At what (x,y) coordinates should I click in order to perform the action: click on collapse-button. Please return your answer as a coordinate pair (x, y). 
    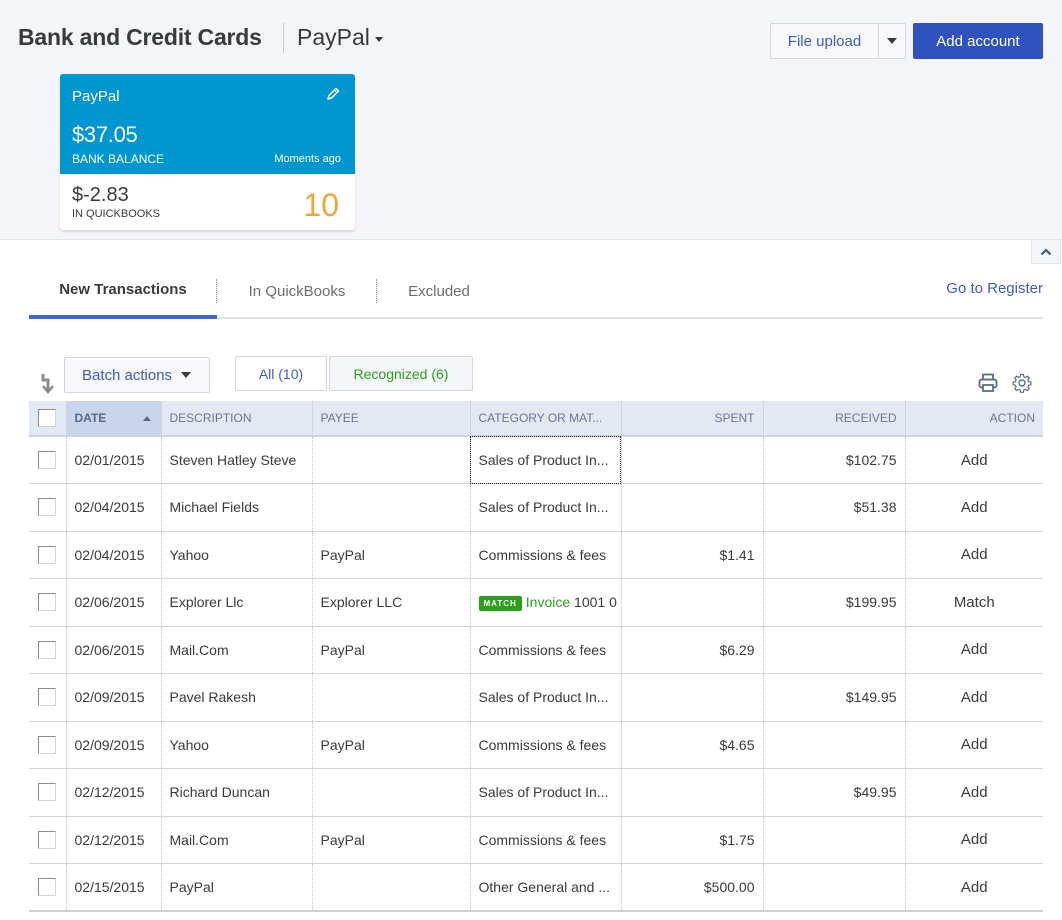
    Looking at the image, I should click on (1046, 252).